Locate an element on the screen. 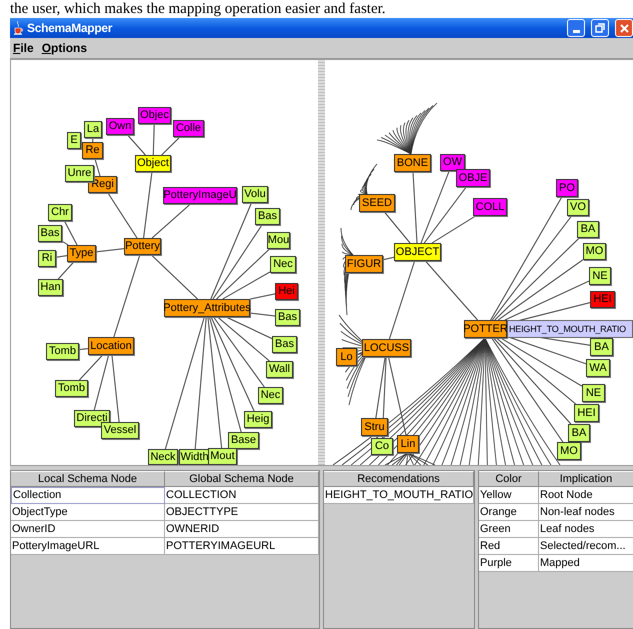 This screenshot has height=629, width=633. column-header: Color is located at coordinates (509, 479).